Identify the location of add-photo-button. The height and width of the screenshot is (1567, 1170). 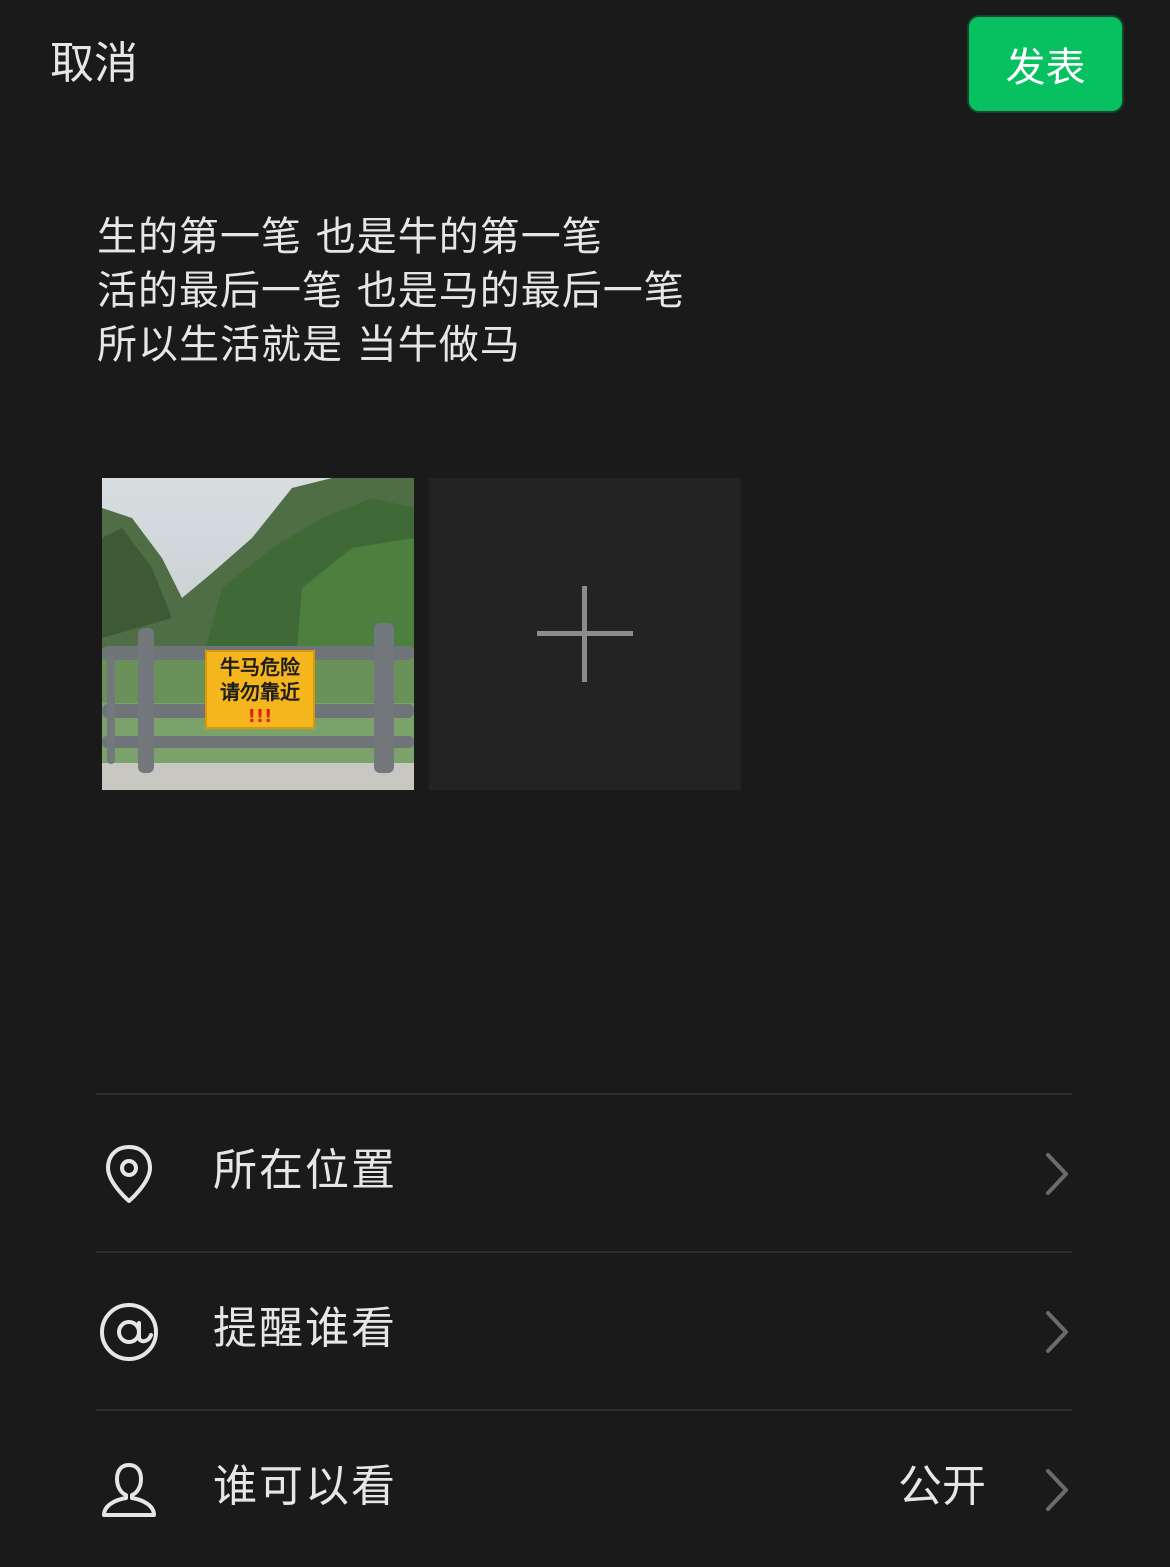
(585, 634).